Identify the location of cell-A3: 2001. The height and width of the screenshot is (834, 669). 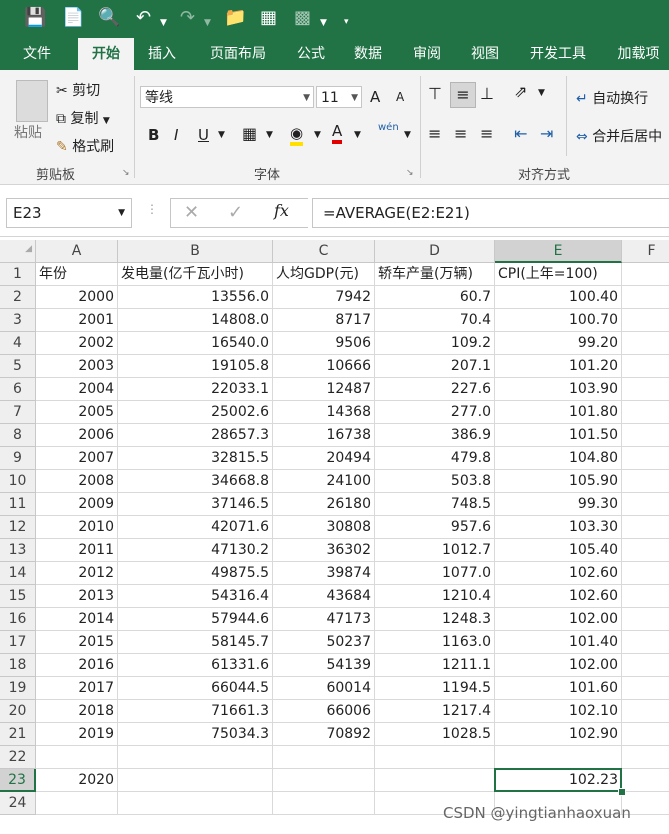
(77, 320).